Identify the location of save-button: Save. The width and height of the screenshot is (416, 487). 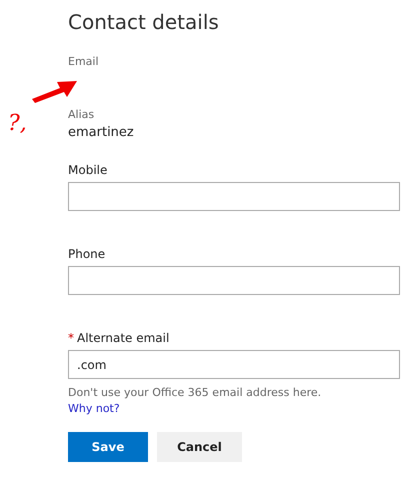
(108, 447).